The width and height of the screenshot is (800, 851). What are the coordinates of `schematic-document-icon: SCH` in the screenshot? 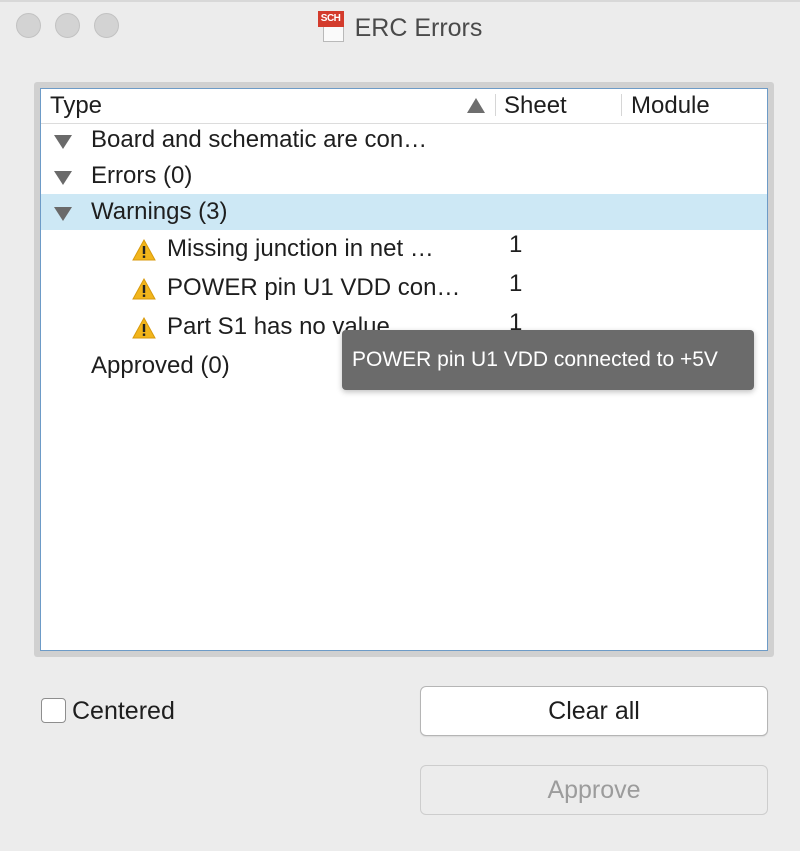 It's located at (331, 27).